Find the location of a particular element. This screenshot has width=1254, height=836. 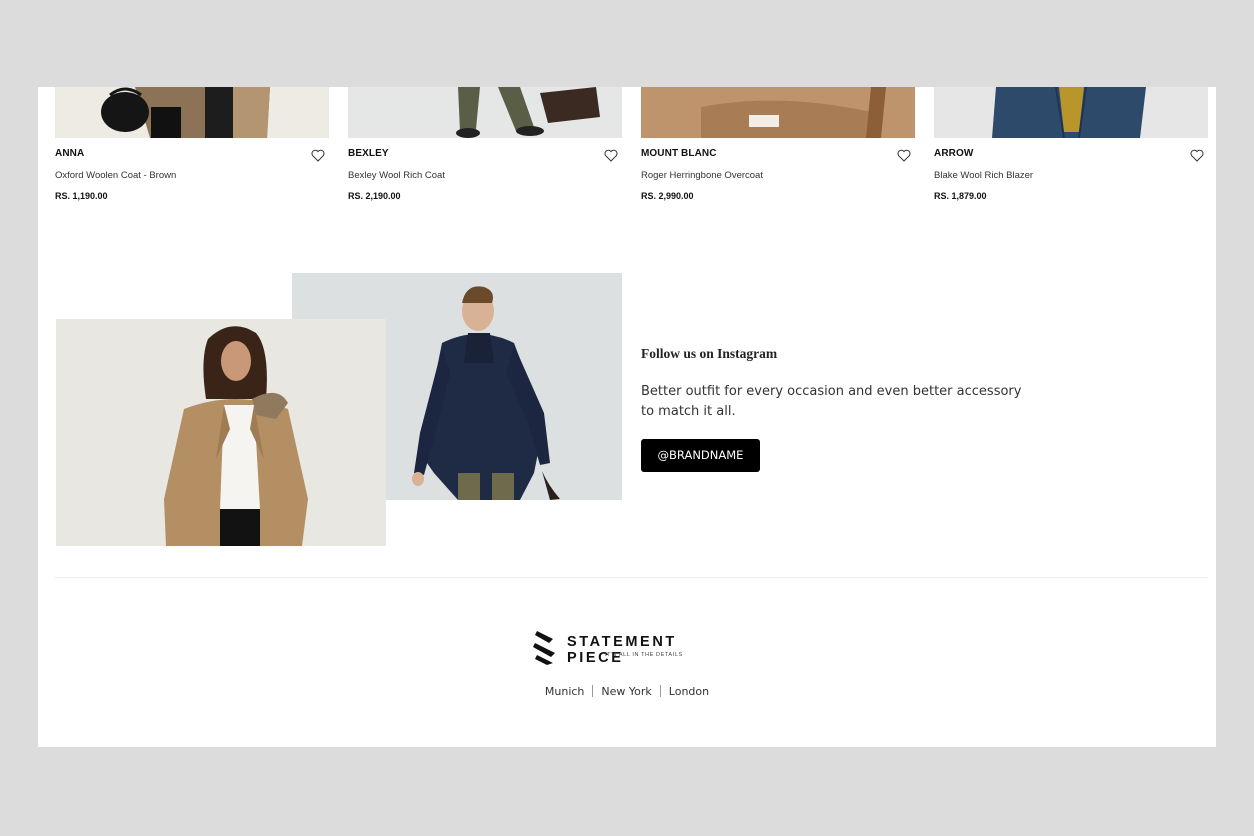

instagram-handle-button: @BRANDNAME is located at coordinates (700, 455).